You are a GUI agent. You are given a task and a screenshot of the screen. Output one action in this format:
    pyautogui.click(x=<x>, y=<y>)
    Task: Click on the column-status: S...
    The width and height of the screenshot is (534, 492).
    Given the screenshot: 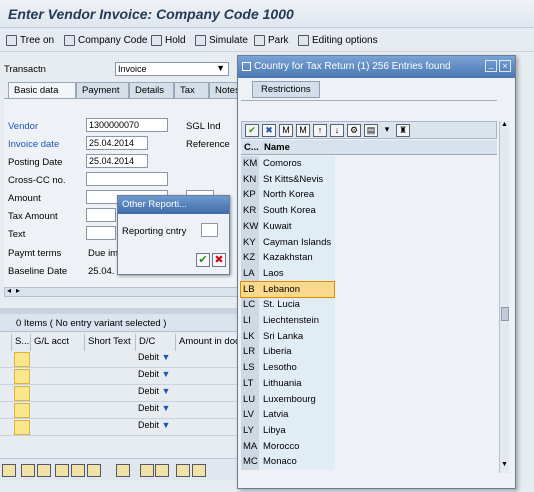 What is the action you would take?
    pyautogui.click(x=21, y=342)
    